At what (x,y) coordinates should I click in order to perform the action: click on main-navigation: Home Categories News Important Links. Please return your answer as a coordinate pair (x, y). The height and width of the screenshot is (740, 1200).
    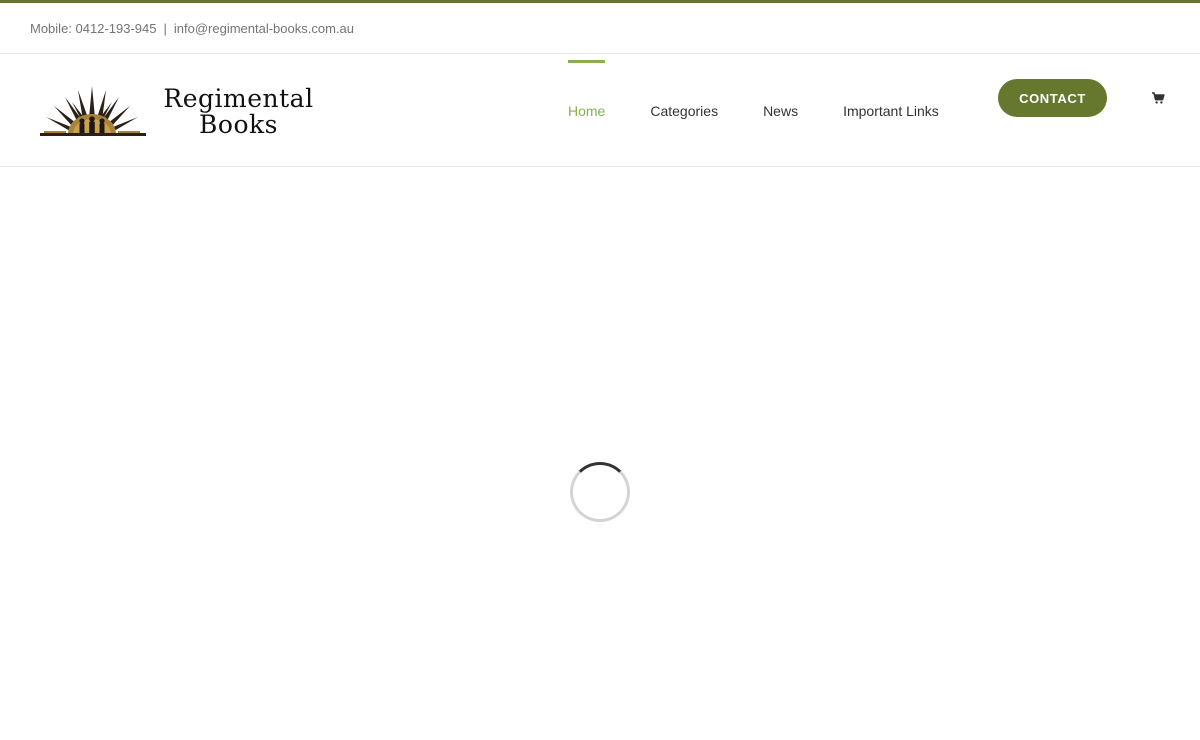
    Looking at the image, I should click on (776, 110).